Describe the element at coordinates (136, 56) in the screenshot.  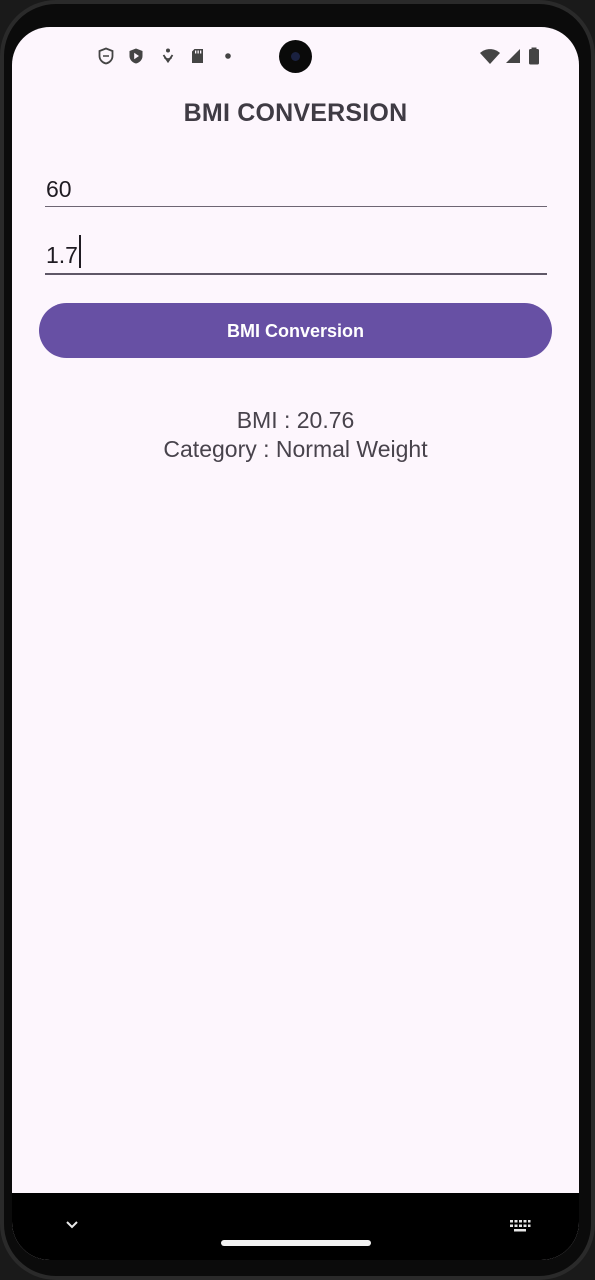
I see `play-protect-icon` at that location.